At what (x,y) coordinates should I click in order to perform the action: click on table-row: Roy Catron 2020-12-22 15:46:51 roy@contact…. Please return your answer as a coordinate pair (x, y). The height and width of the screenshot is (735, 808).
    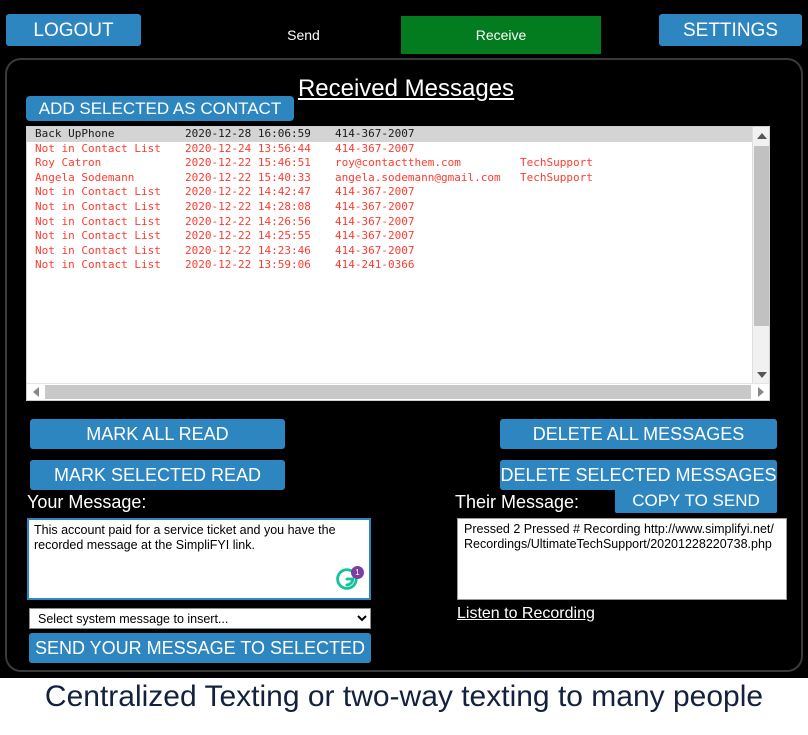
    Looking at the image, I should click on (389, 163).